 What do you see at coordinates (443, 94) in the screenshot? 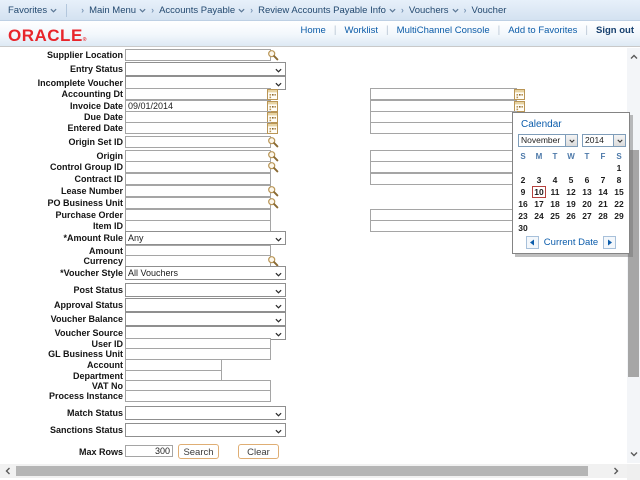
I see `accounting-dt-to-input` at bounding box center [443, 94].